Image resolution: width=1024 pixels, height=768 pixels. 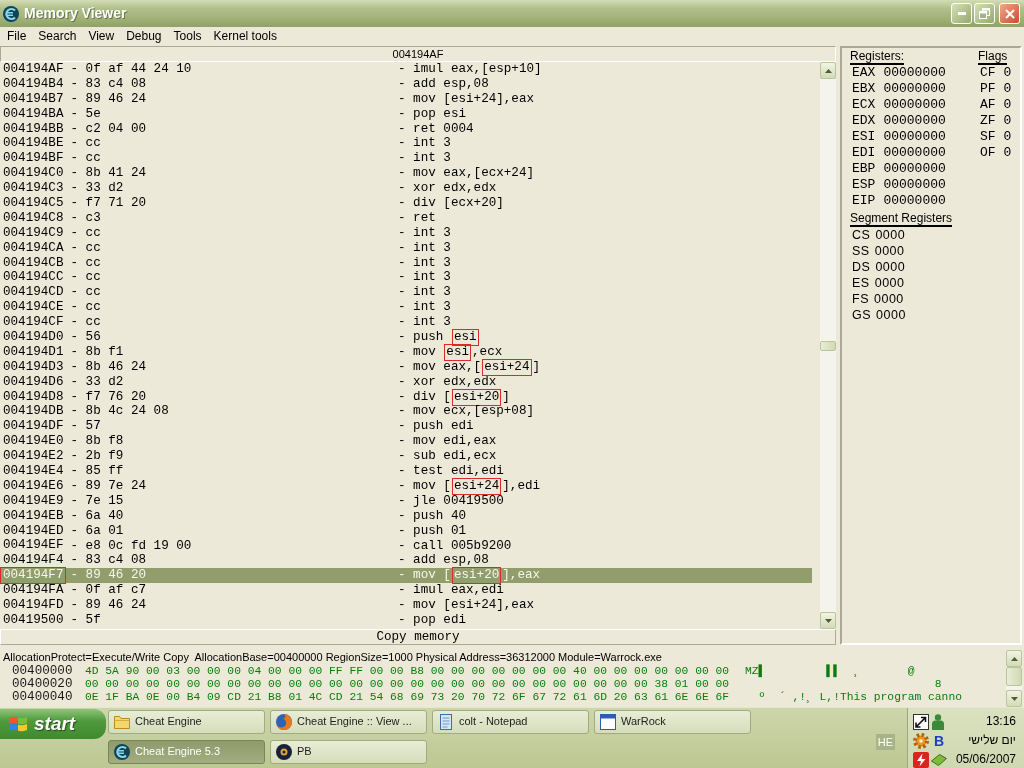 What do you see at coordinates (85, 114) in the screenshot?
I see `bytes-text: - 5e` at bounding box center [85, 114].